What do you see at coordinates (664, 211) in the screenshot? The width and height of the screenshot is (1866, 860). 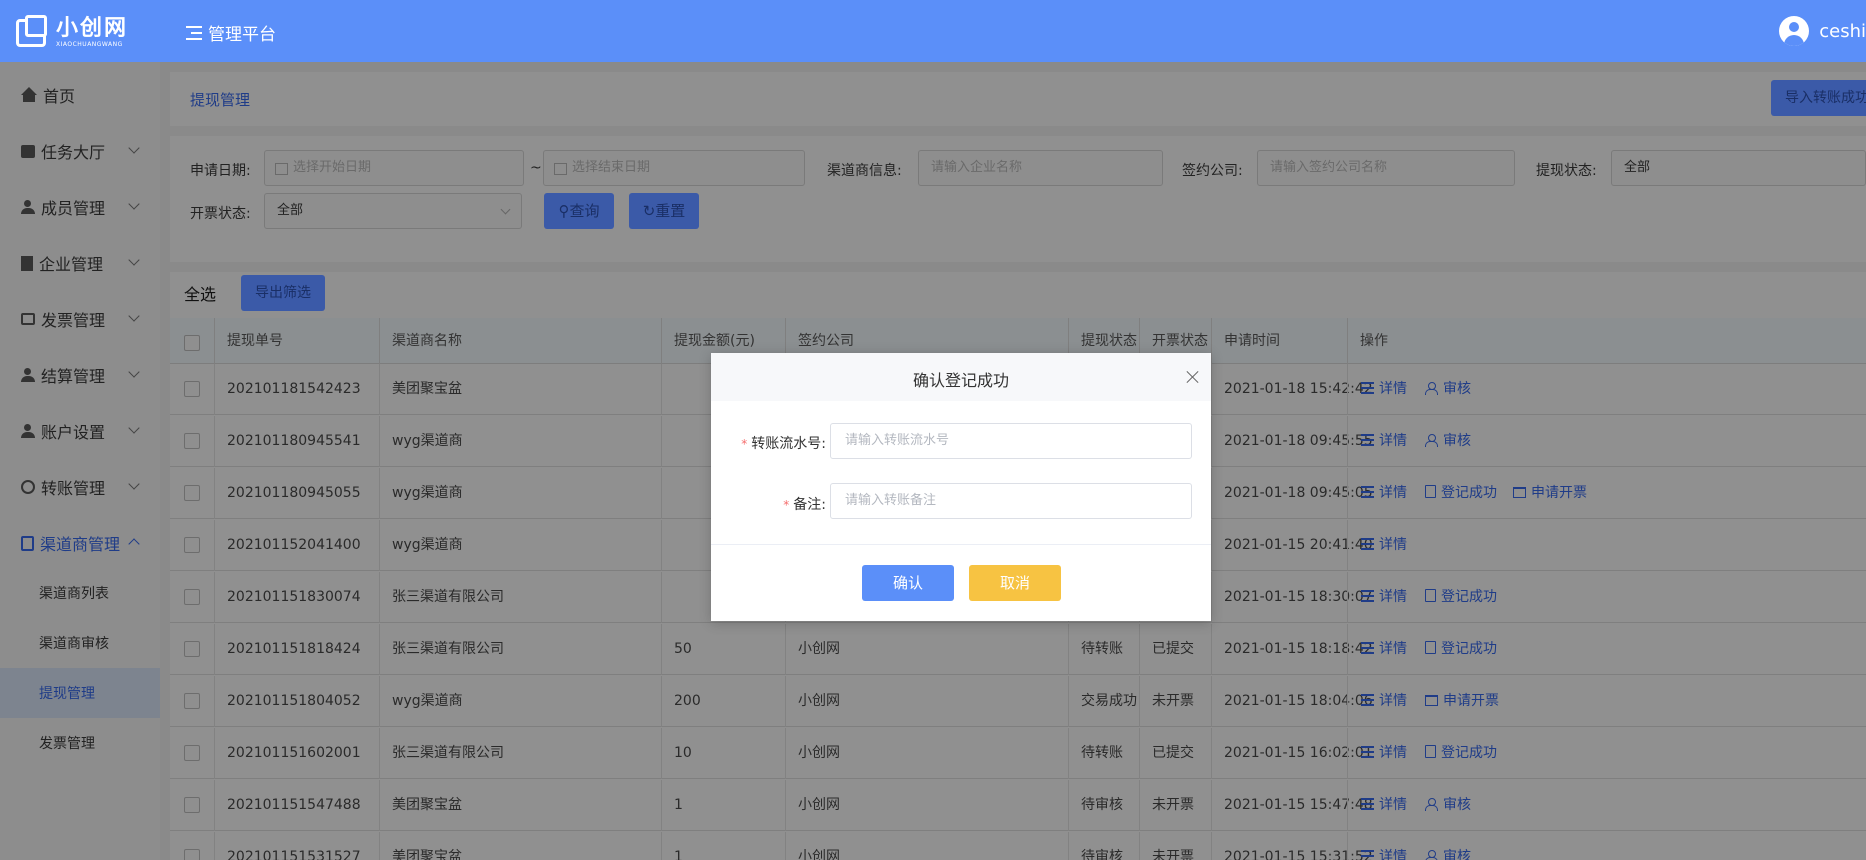 I see `reset-button: ↻重置` at bounding box center [664, 211].